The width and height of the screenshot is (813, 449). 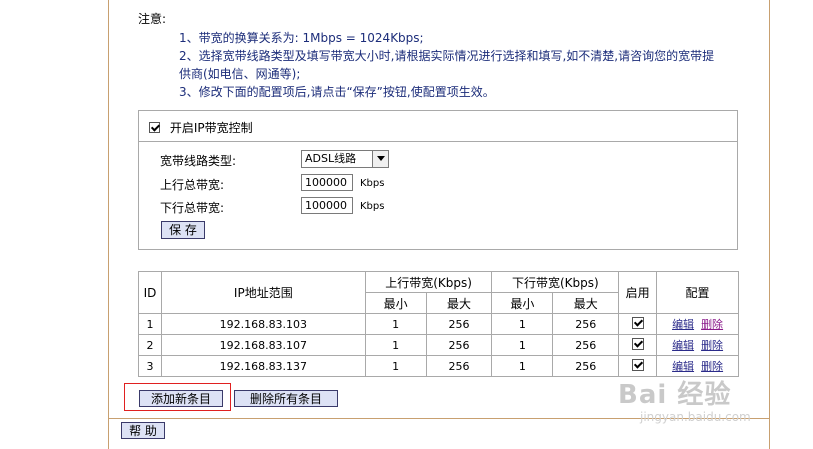 I want to click on row-id: 2, so click(x=150, y=345).